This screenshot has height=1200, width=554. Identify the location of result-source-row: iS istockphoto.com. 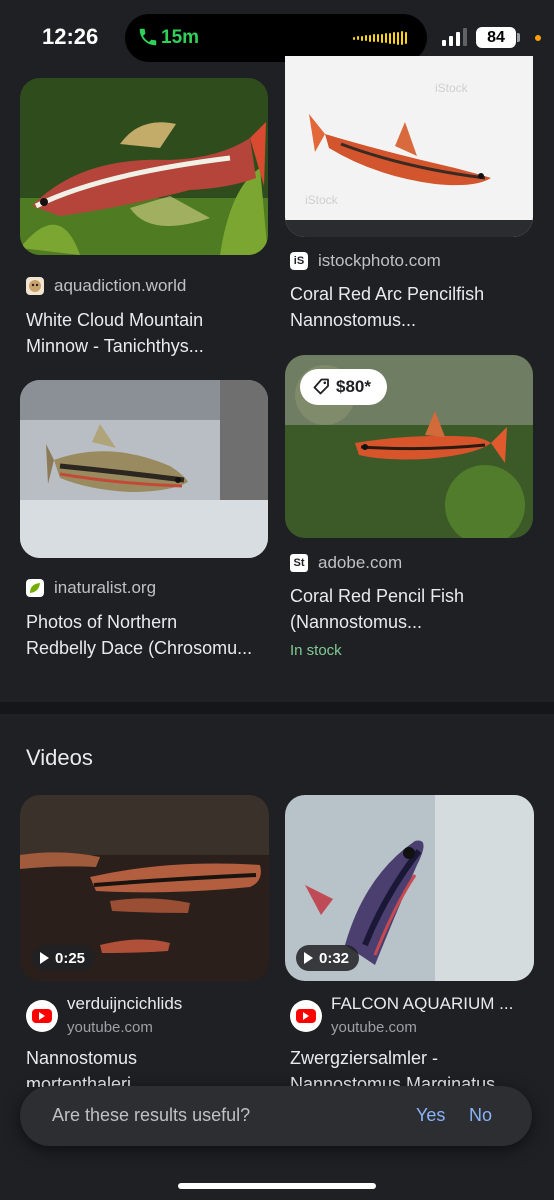
(365, 261).